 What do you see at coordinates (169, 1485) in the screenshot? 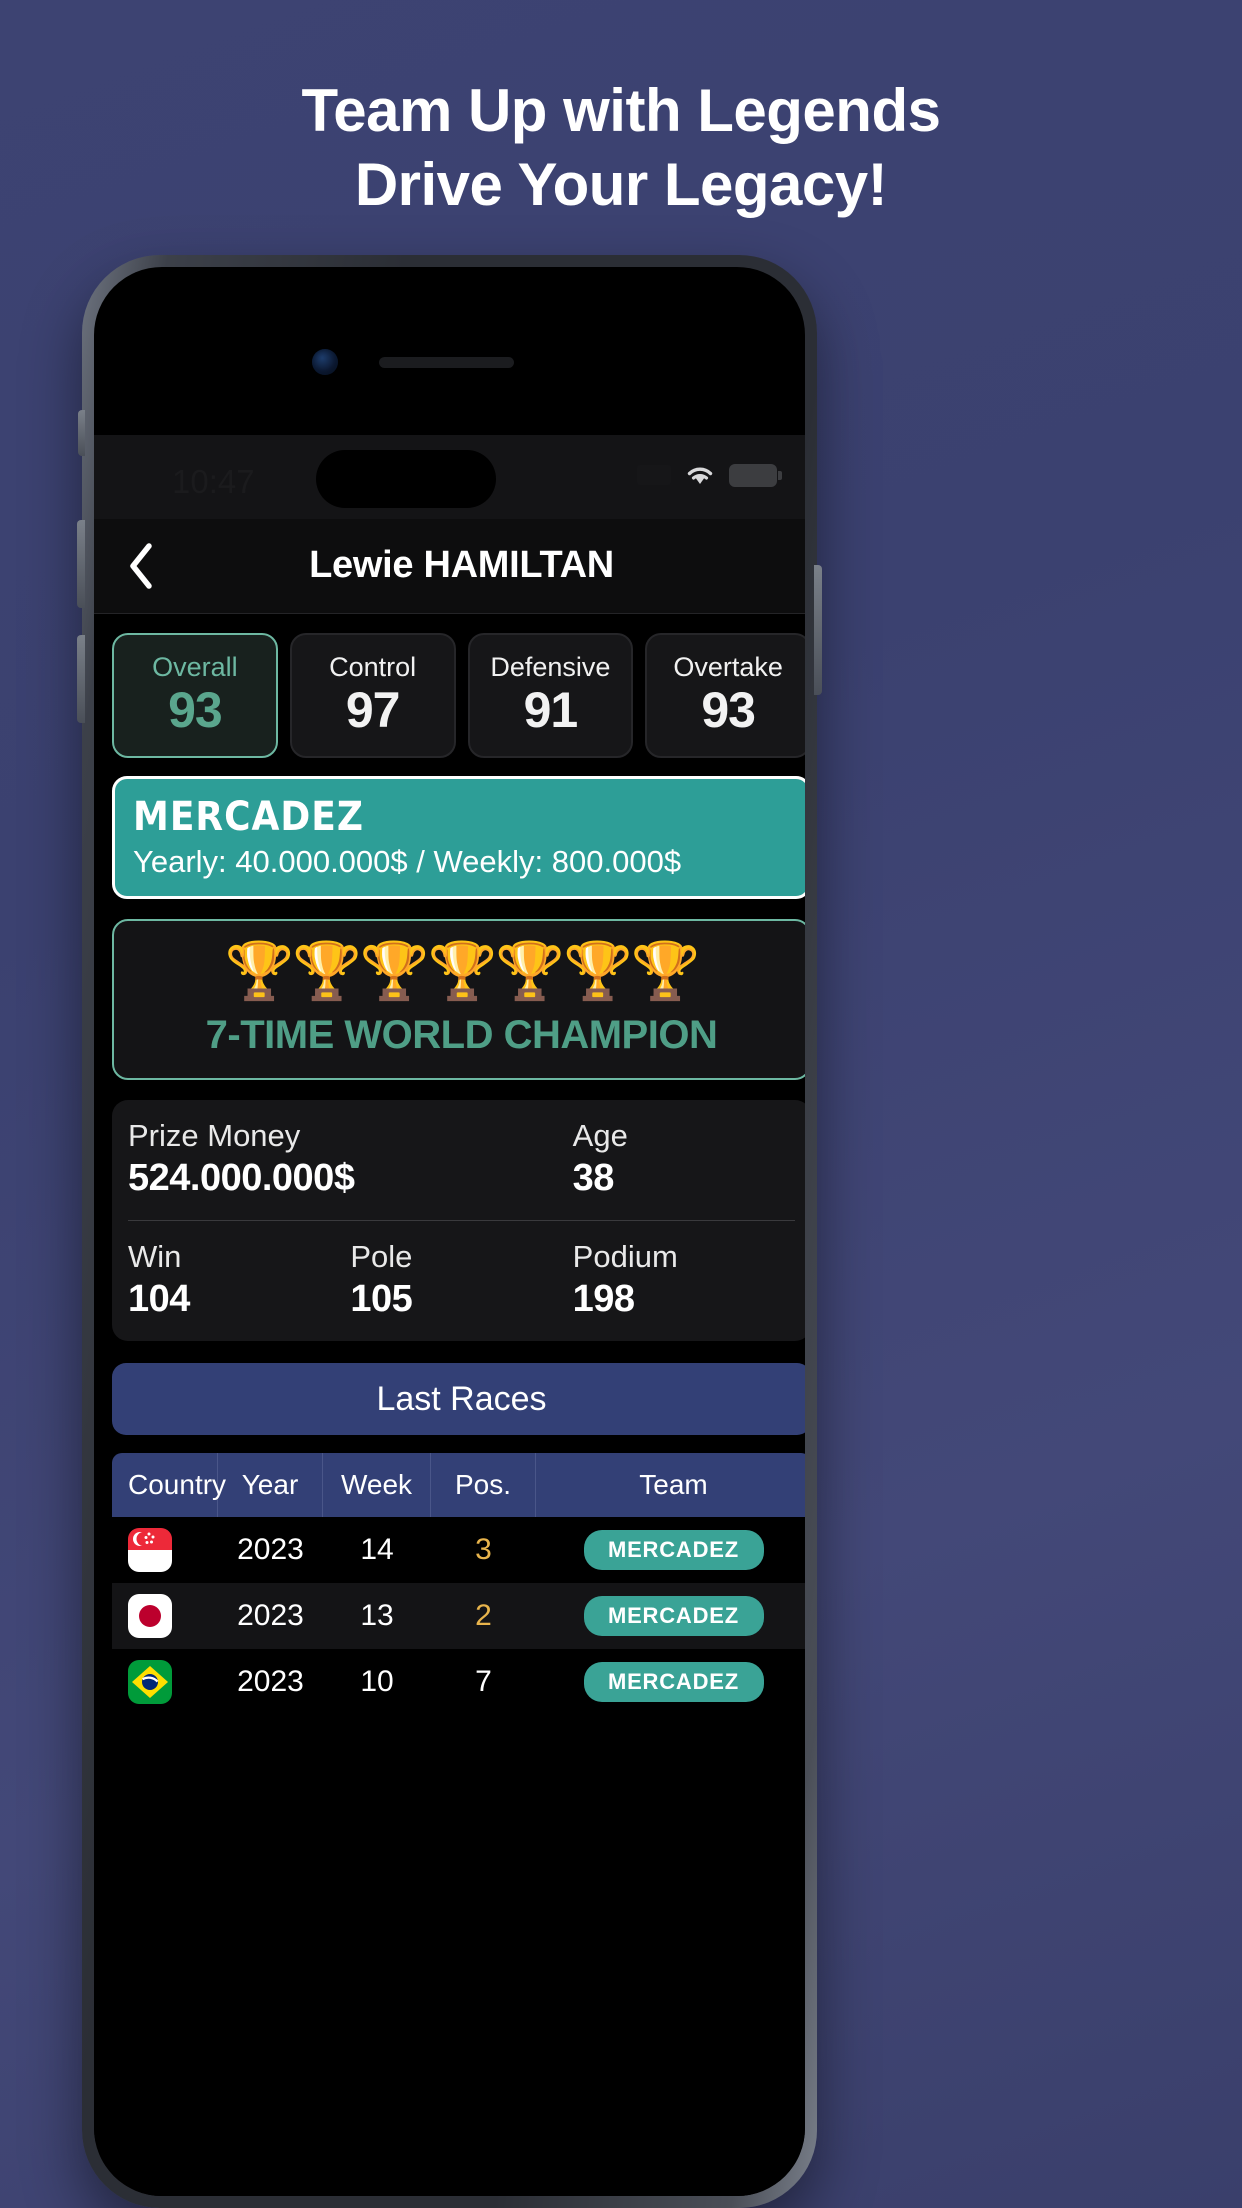
I see `table-header-country: Country` at bounding box center [169, 1485].